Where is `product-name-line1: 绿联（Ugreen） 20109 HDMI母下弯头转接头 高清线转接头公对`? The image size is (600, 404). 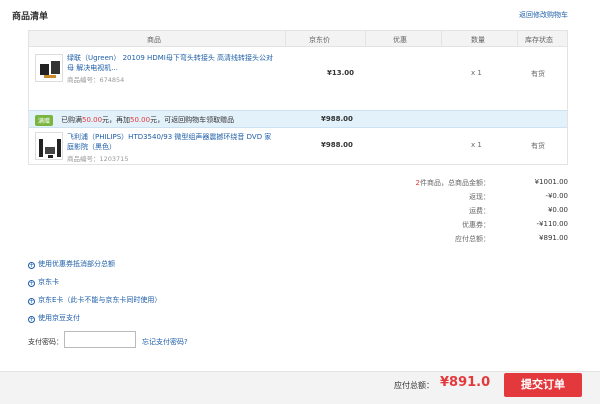
product-name-line1: 绿联（Ugreen） 20109 HDMI母下弯头转接头 高清线转接头公对 is located at coordinates (170, 58).